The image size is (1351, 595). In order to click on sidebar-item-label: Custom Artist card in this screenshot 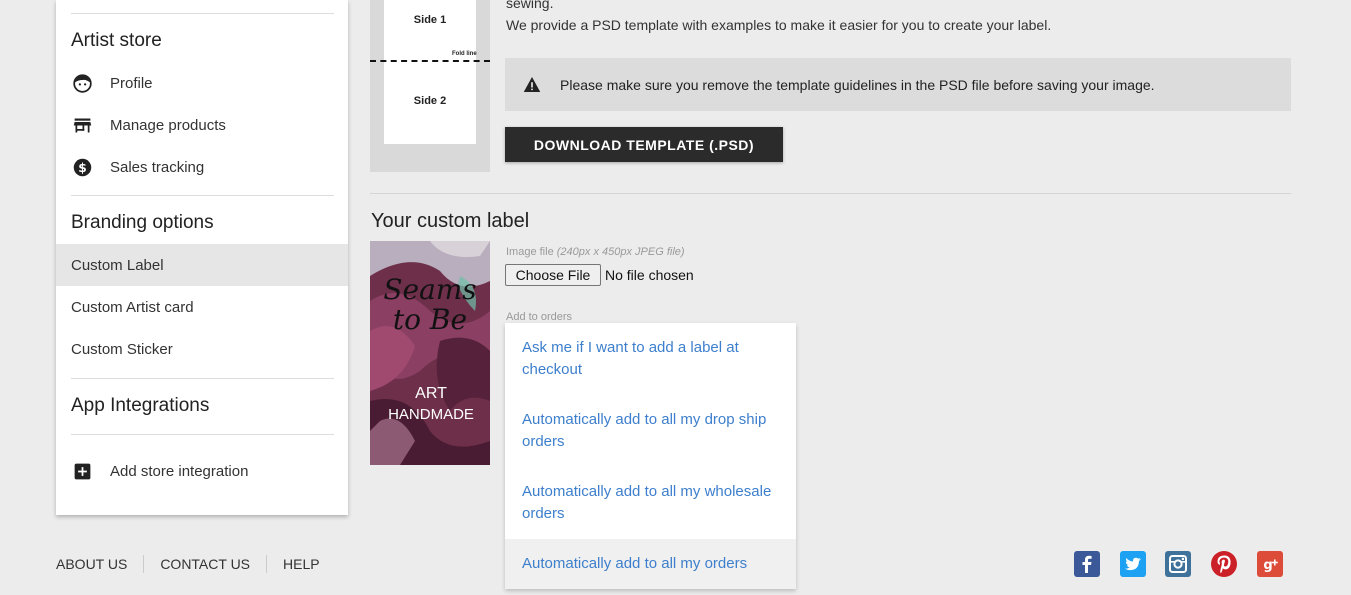, I will do `click(132, 307)`.